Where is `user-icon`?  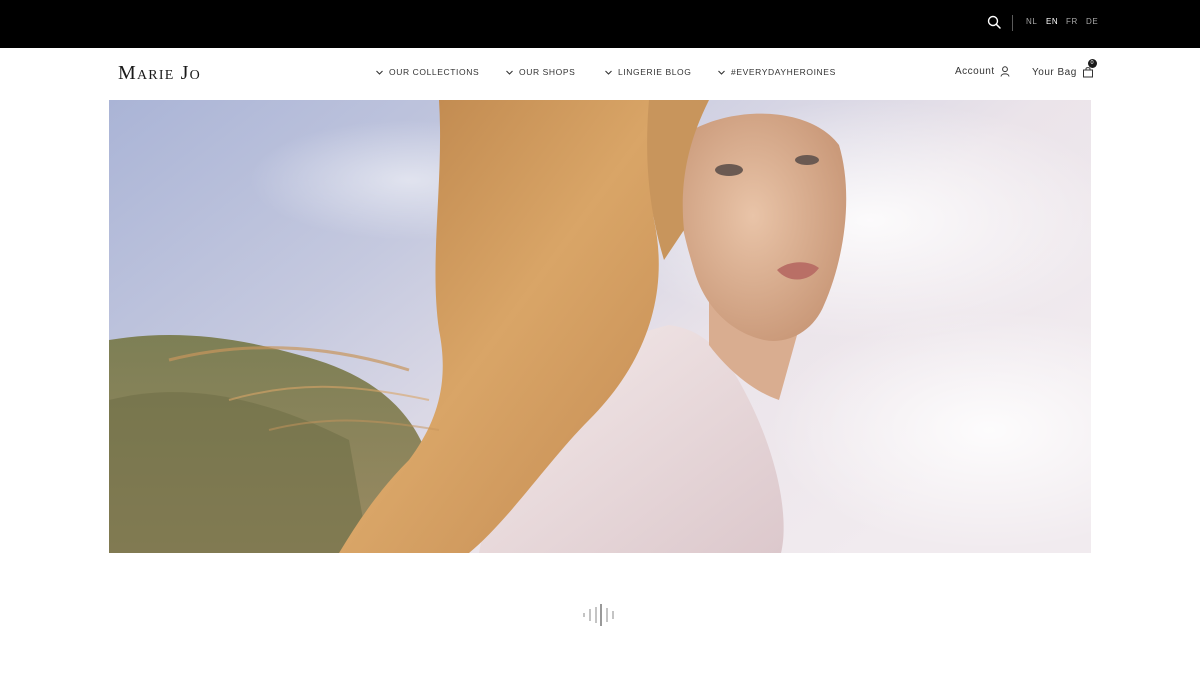 user-icon is located at coordinates (1005, 71).